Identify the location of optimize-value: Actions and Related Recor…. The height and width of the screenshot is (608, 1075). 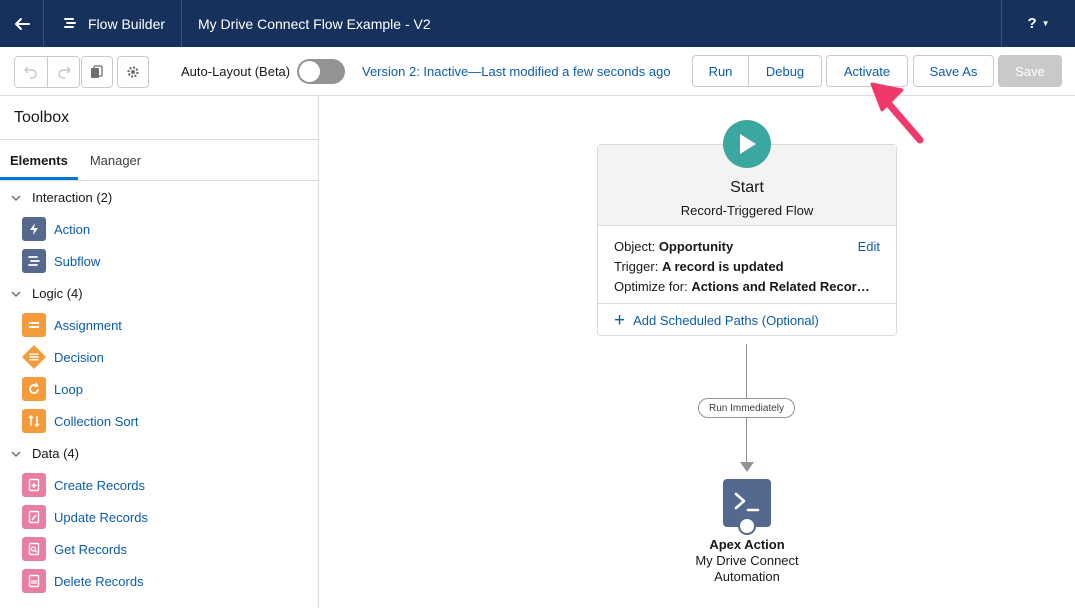
(780, 286).